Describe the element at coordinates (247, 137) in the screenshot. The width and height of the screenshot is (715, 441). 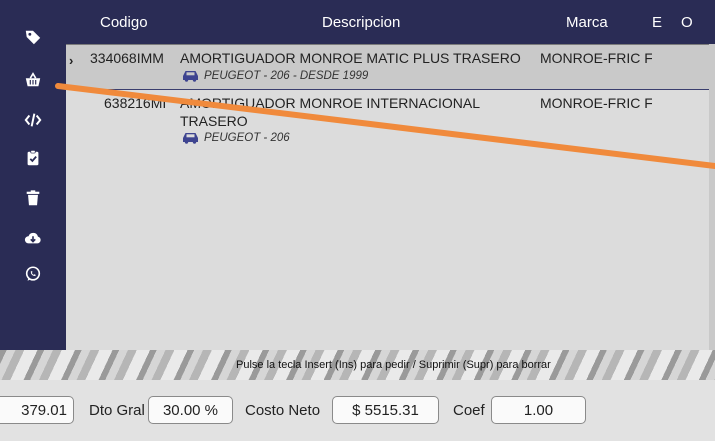
I see `vehicle-label: PEUGEOT - 206` at that location.